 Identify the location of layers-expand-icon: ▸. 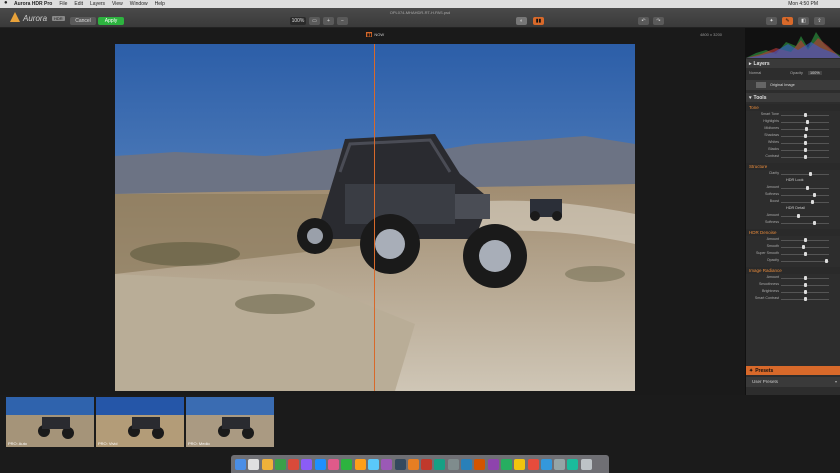
(750, 64).